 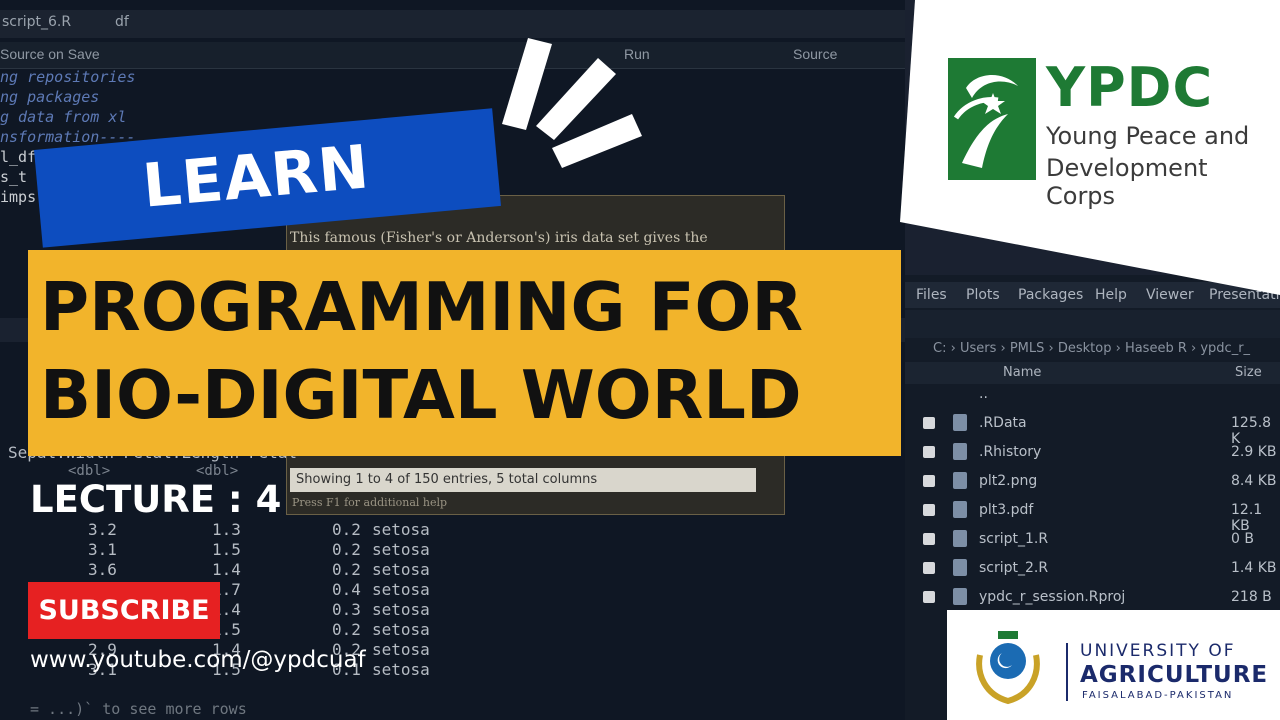 I want to click on uaf-divider, so click(x=1067, y=672).